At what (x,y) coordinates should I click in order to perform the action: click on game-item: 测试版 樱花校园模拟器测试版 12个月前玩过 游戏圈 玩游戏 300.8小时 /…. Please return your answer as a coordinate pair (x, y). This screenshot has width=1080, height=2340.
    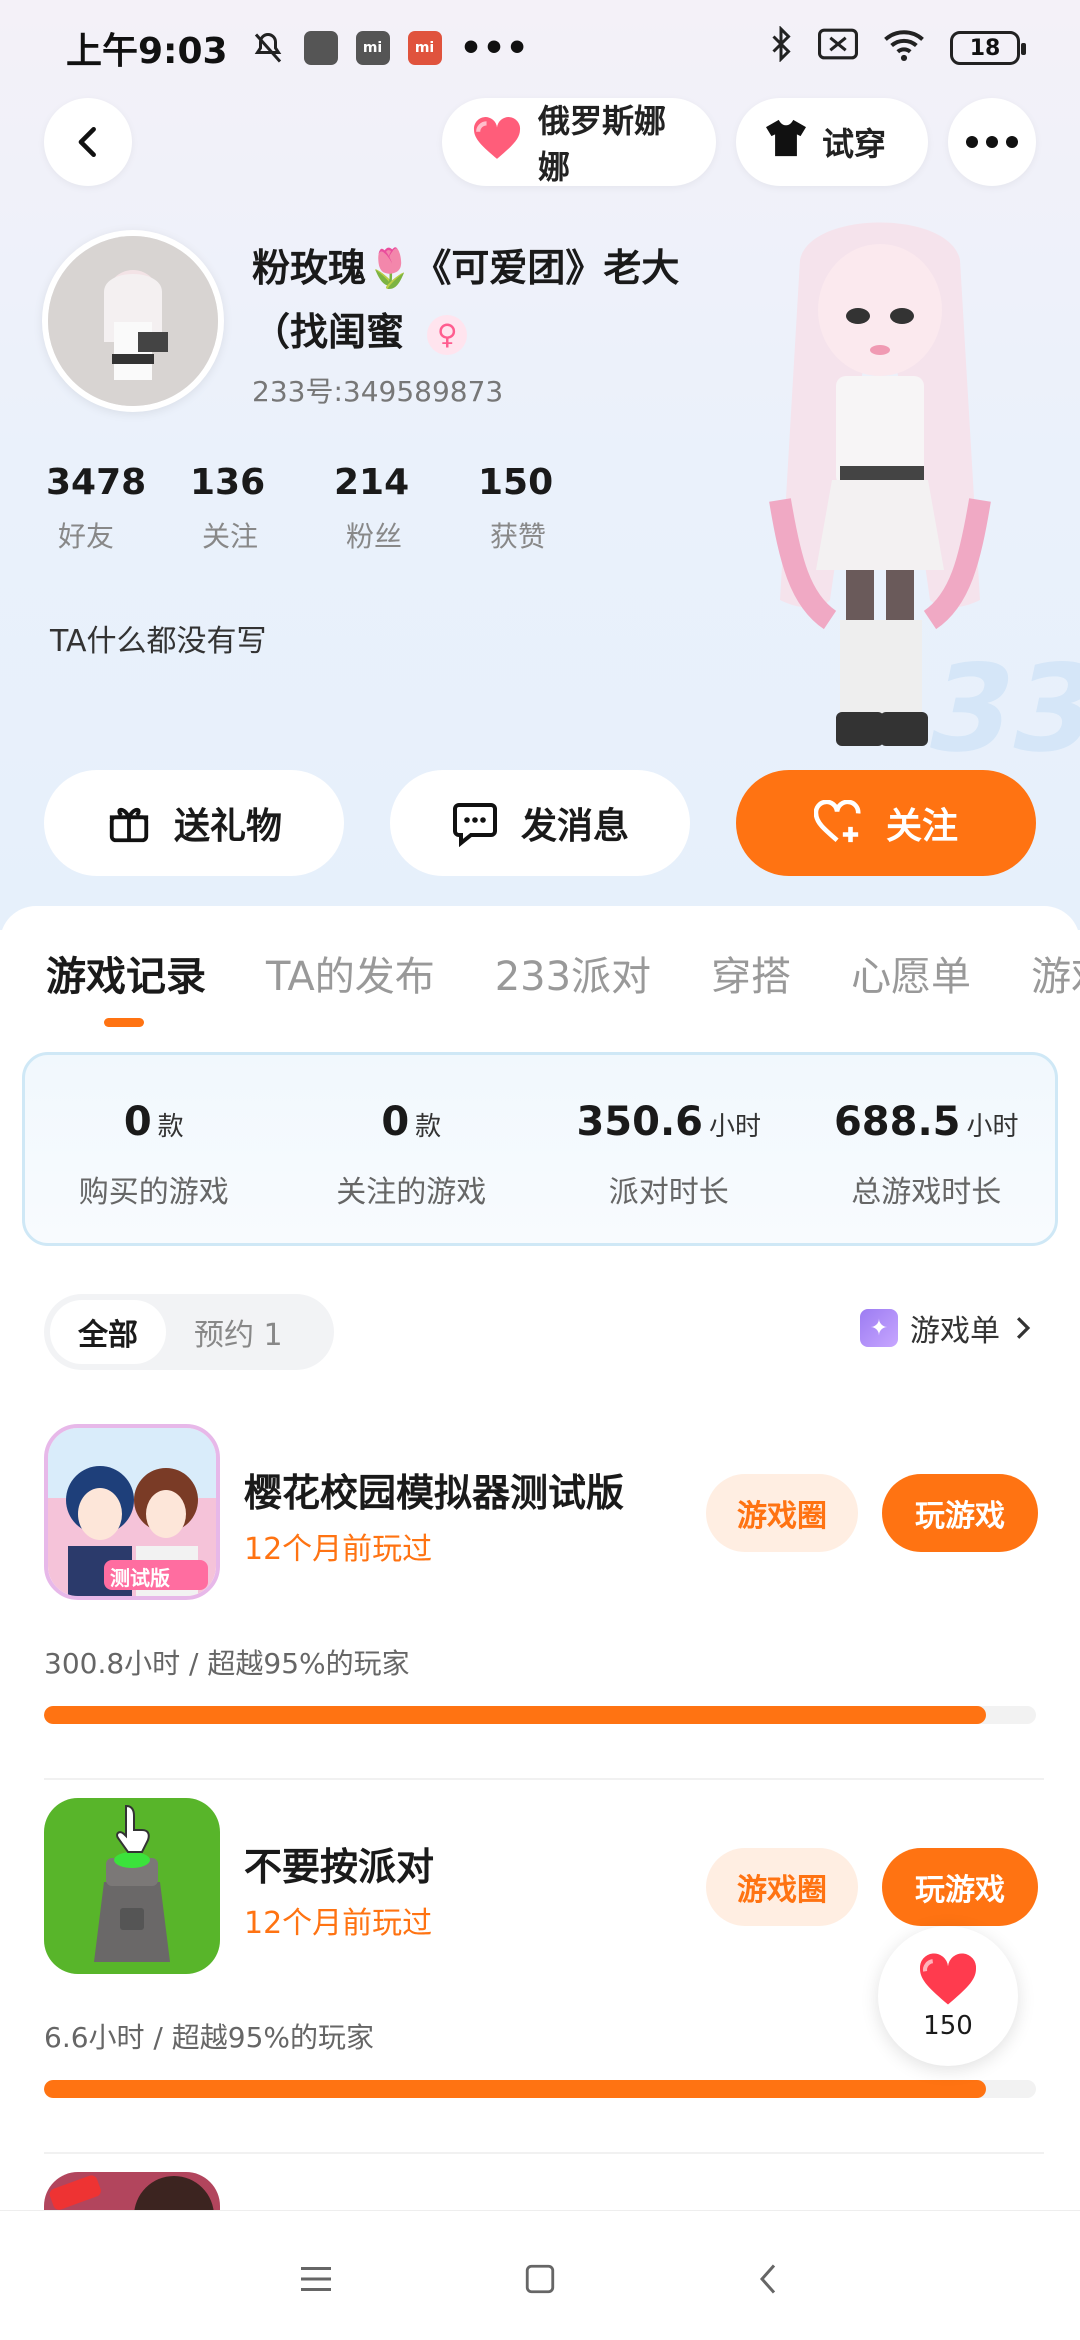
    Looking at the image, I should click on (544, 1604).